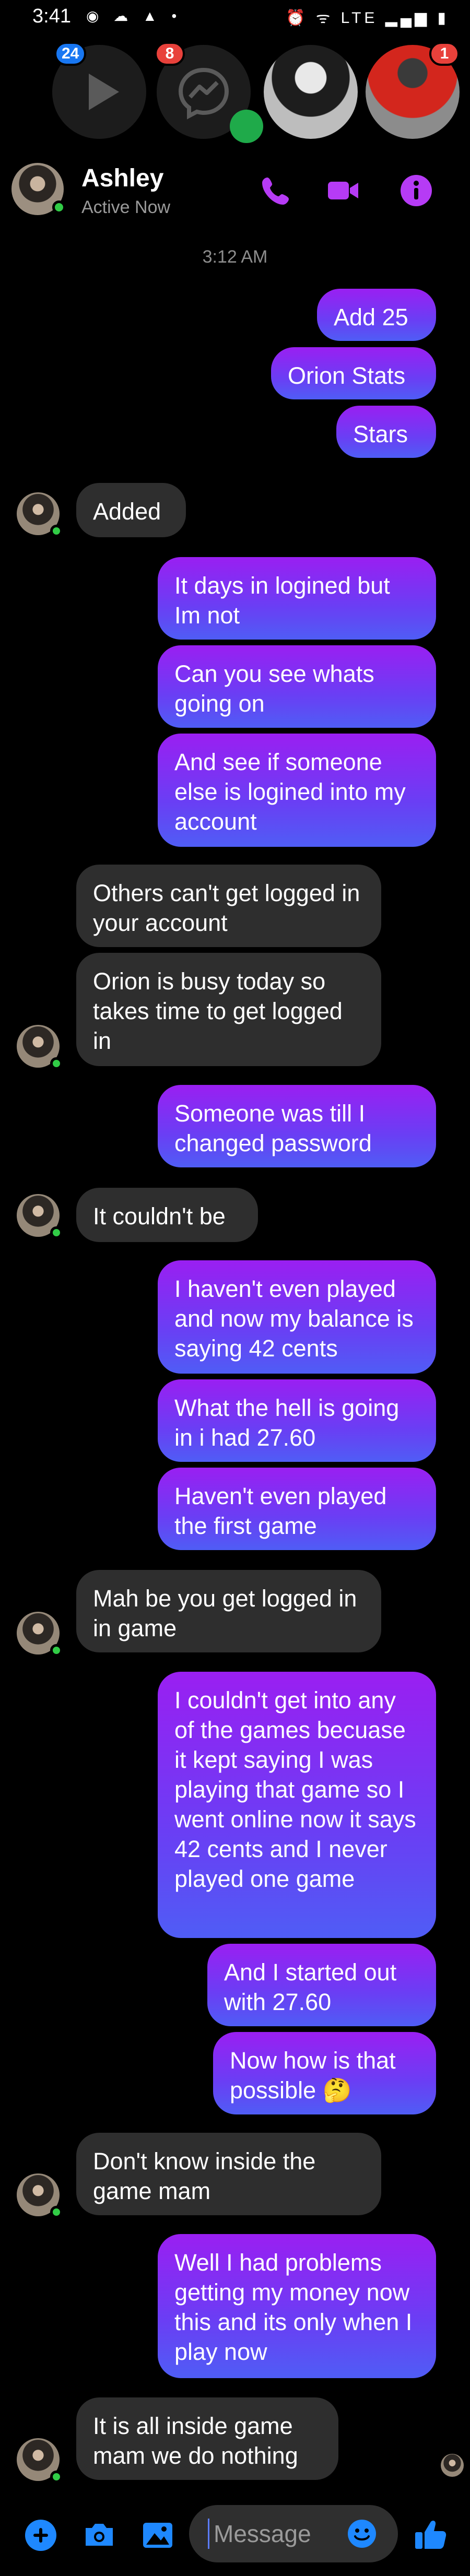  Describe the element at coordinates (70, 54) in the screenshot. I see `unread-badge: 24` at that location.